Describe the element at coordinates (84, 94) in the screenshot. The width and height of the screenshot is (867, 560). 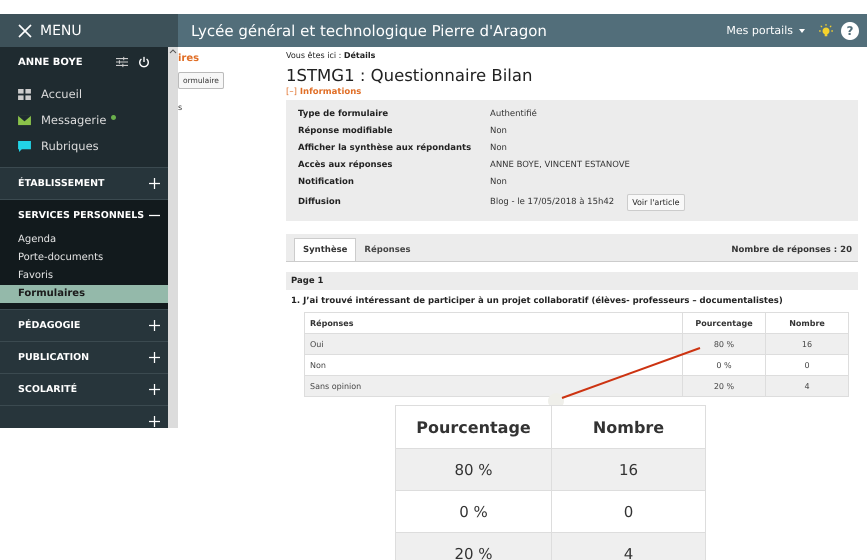
I see `sidebar-link: Accueil` at that location.